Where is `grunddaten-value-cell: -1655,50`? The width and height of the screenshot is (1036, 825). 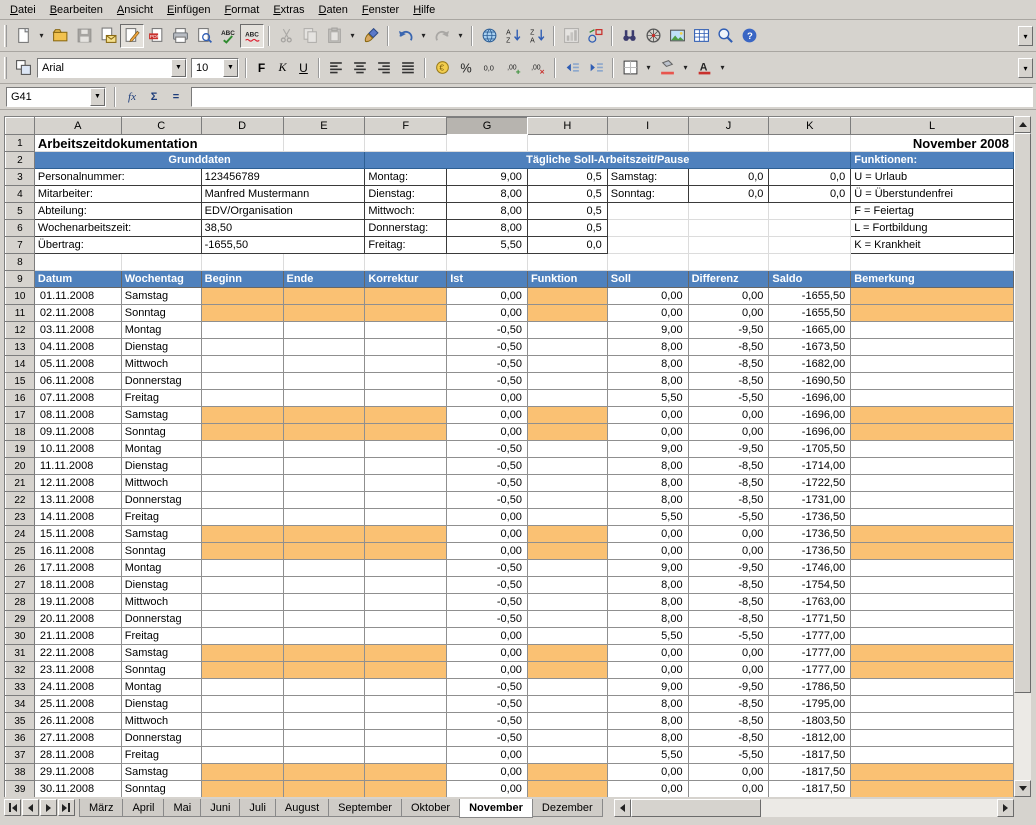 grunddaten-value-cell: -1655,50 is located at coordinates (283, 245).